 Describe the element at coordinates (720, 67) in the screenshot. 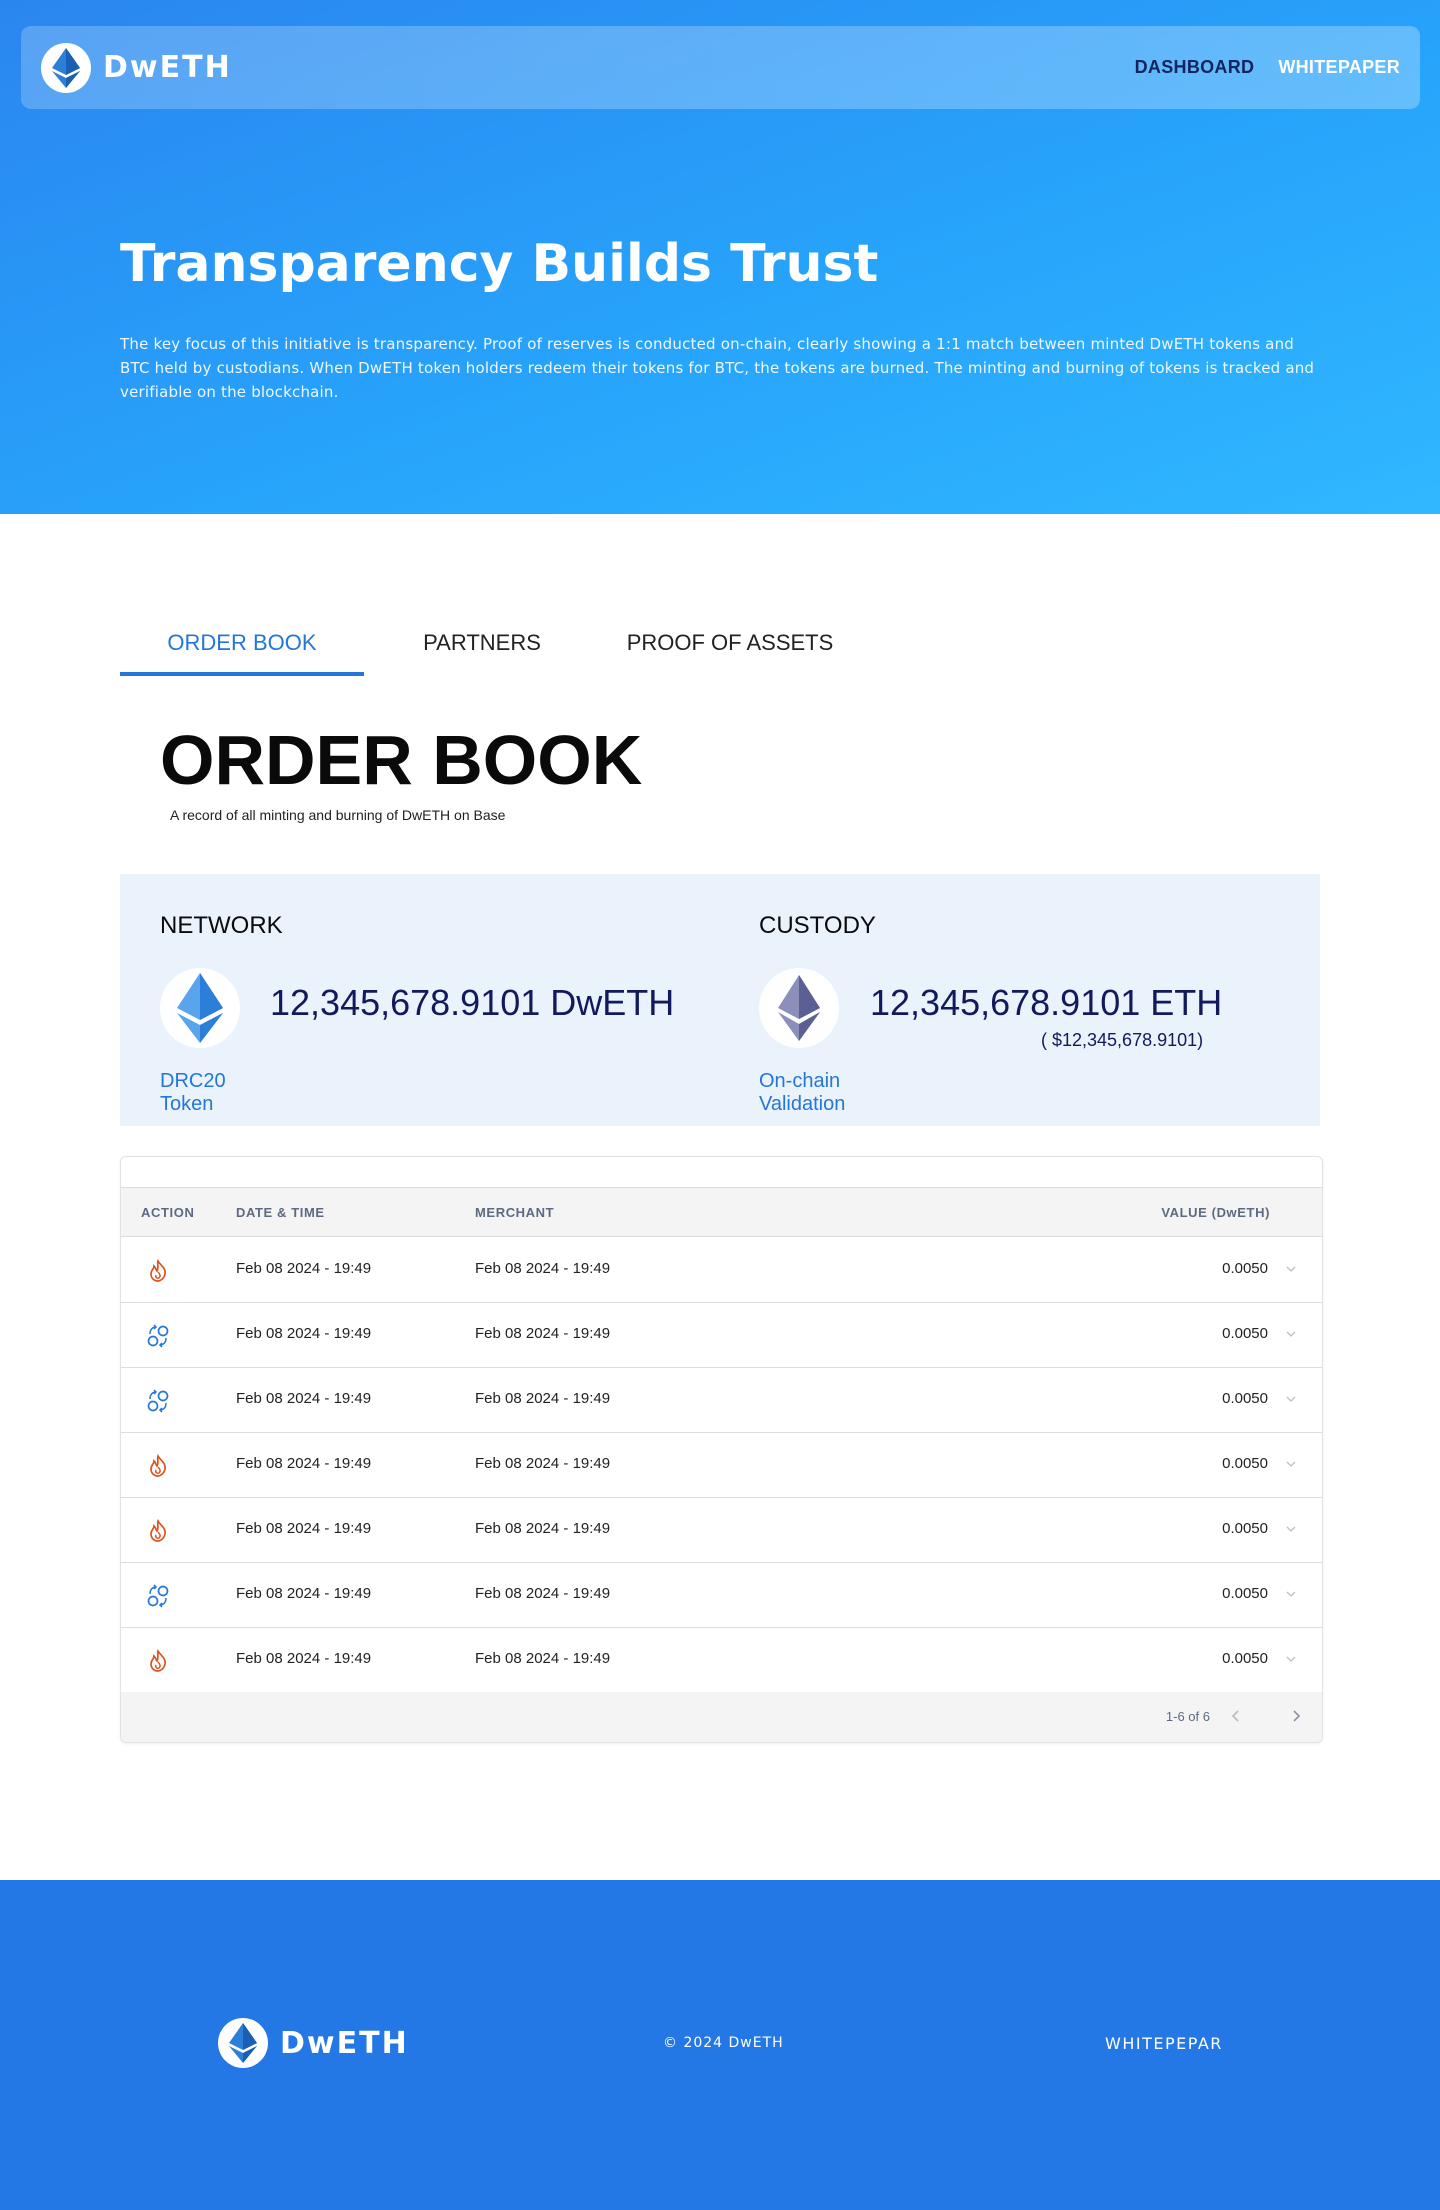

I see `top-navbar: DwETH DASHBOARD WHITEPAPER` at that location.